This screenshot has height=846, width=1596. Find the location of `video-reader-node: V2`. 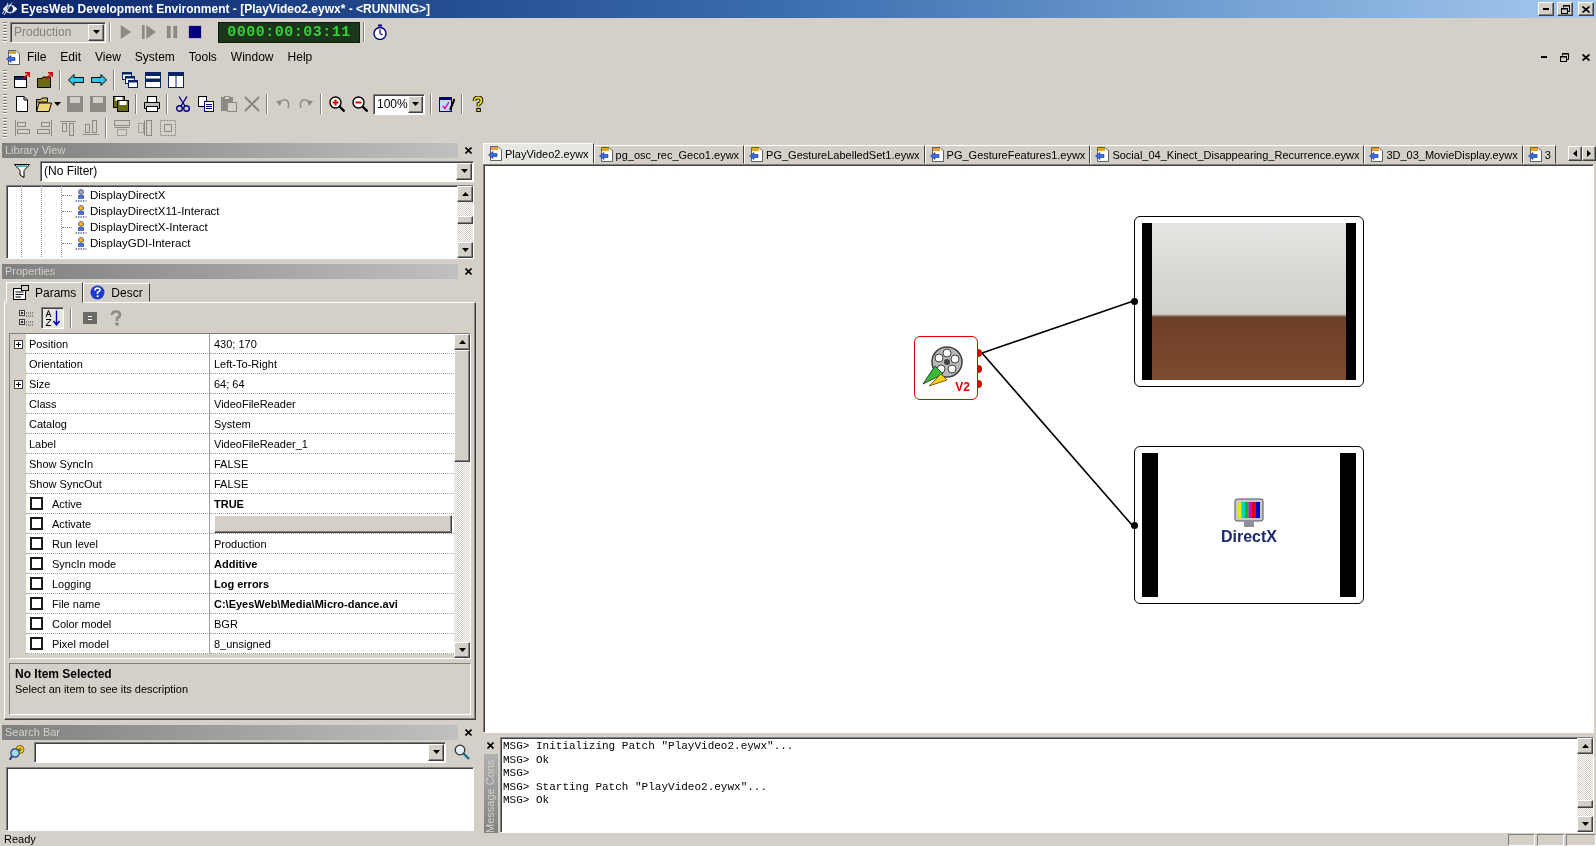

video-reader-node: V2 is located at coordinates (946, 368).